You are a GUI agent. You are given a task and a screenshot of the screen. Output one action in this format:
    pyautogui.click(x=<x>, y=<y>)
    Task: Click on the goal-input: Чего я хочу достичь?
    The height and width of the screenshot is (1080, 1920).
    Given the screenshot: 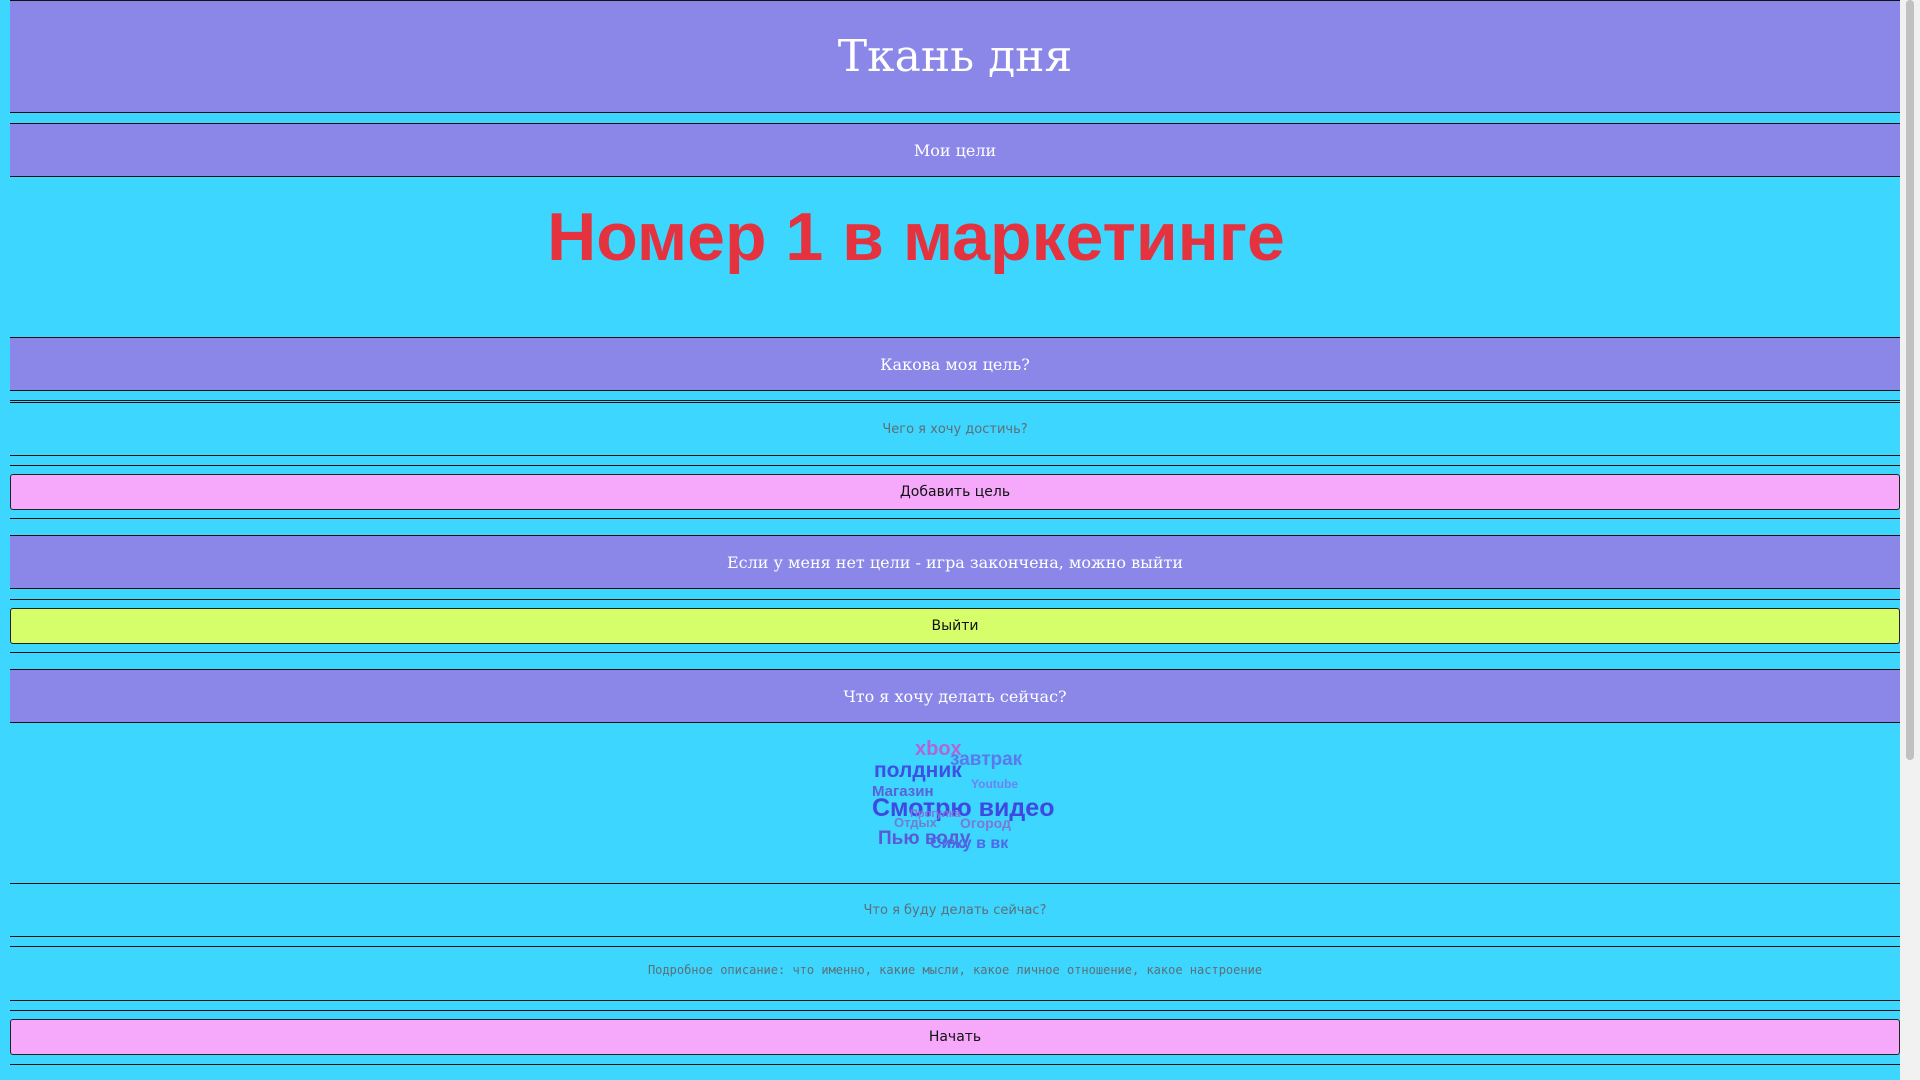 What is the action you would take?
    pyautogui.click(x=955, y=429)
    